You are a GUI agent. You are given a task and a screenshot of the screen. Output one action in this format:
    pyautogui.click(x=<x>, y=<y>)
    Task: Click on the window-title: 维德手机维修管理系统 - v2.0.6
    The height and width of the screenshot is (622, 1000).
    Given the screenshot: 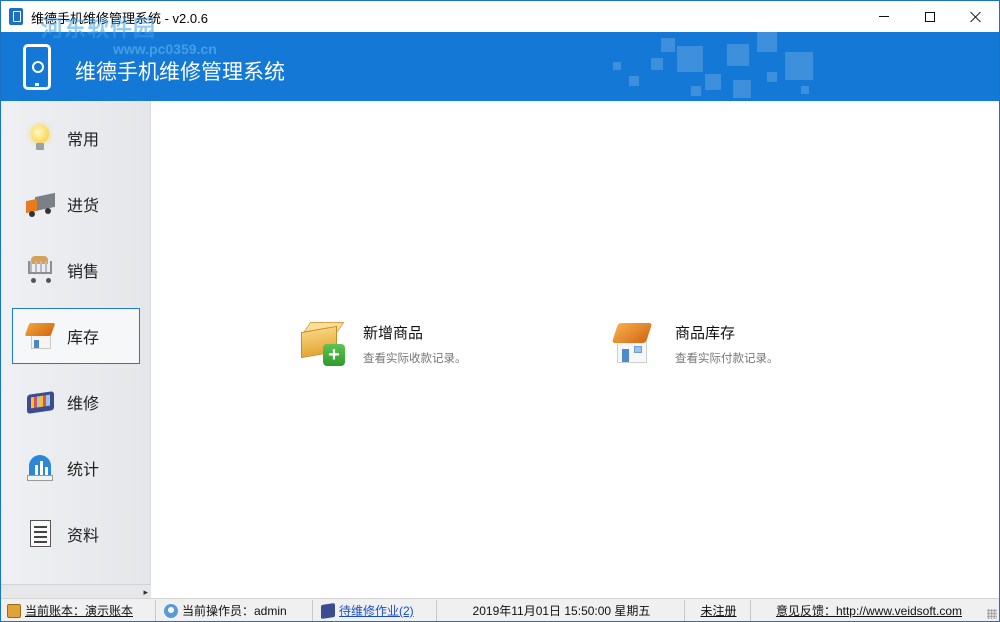 What is the action you would take?
    pyautogui.click(x=119, y=18)
    